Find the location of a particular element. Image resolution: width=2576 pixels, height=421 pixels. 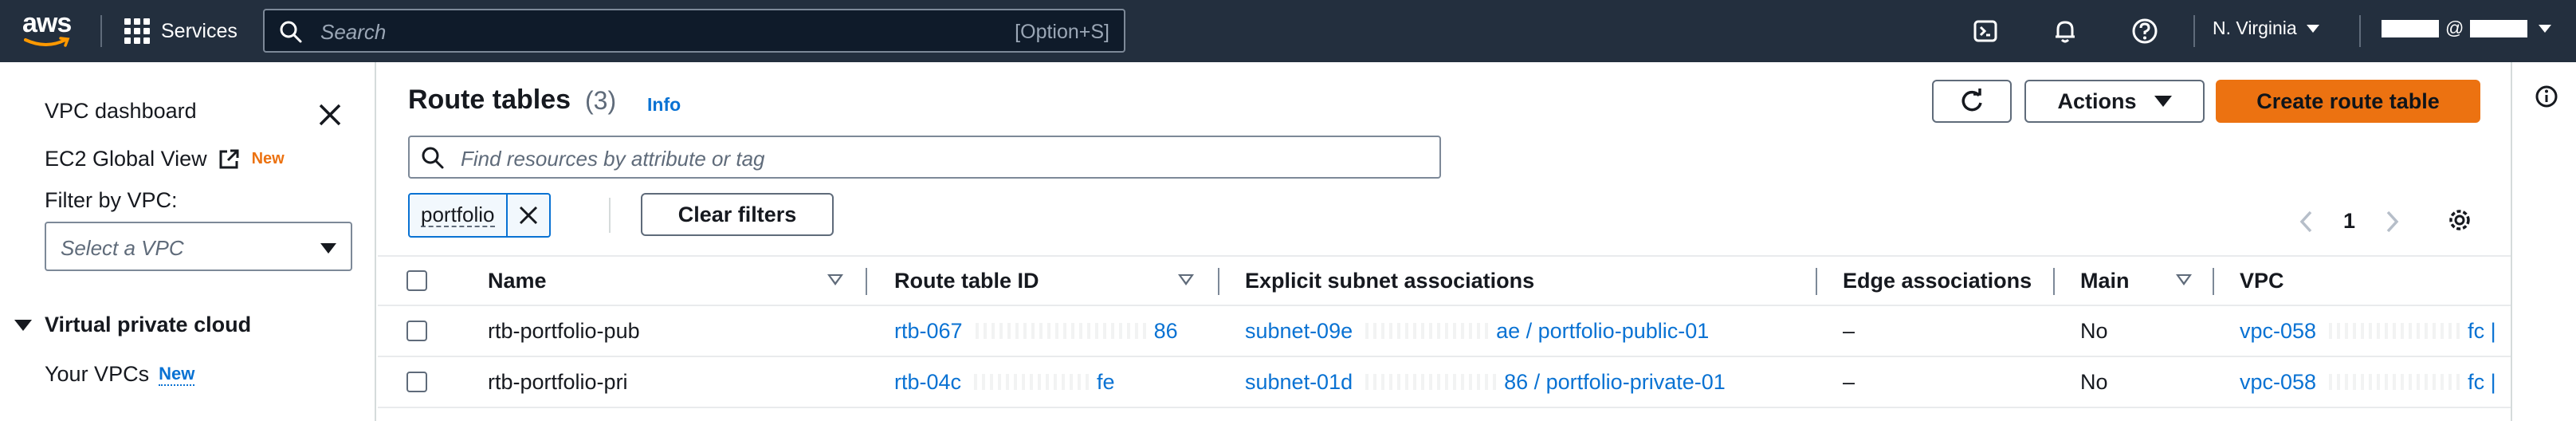

actions-dropdown-button: Actions is located at coordinates (2114, 101).